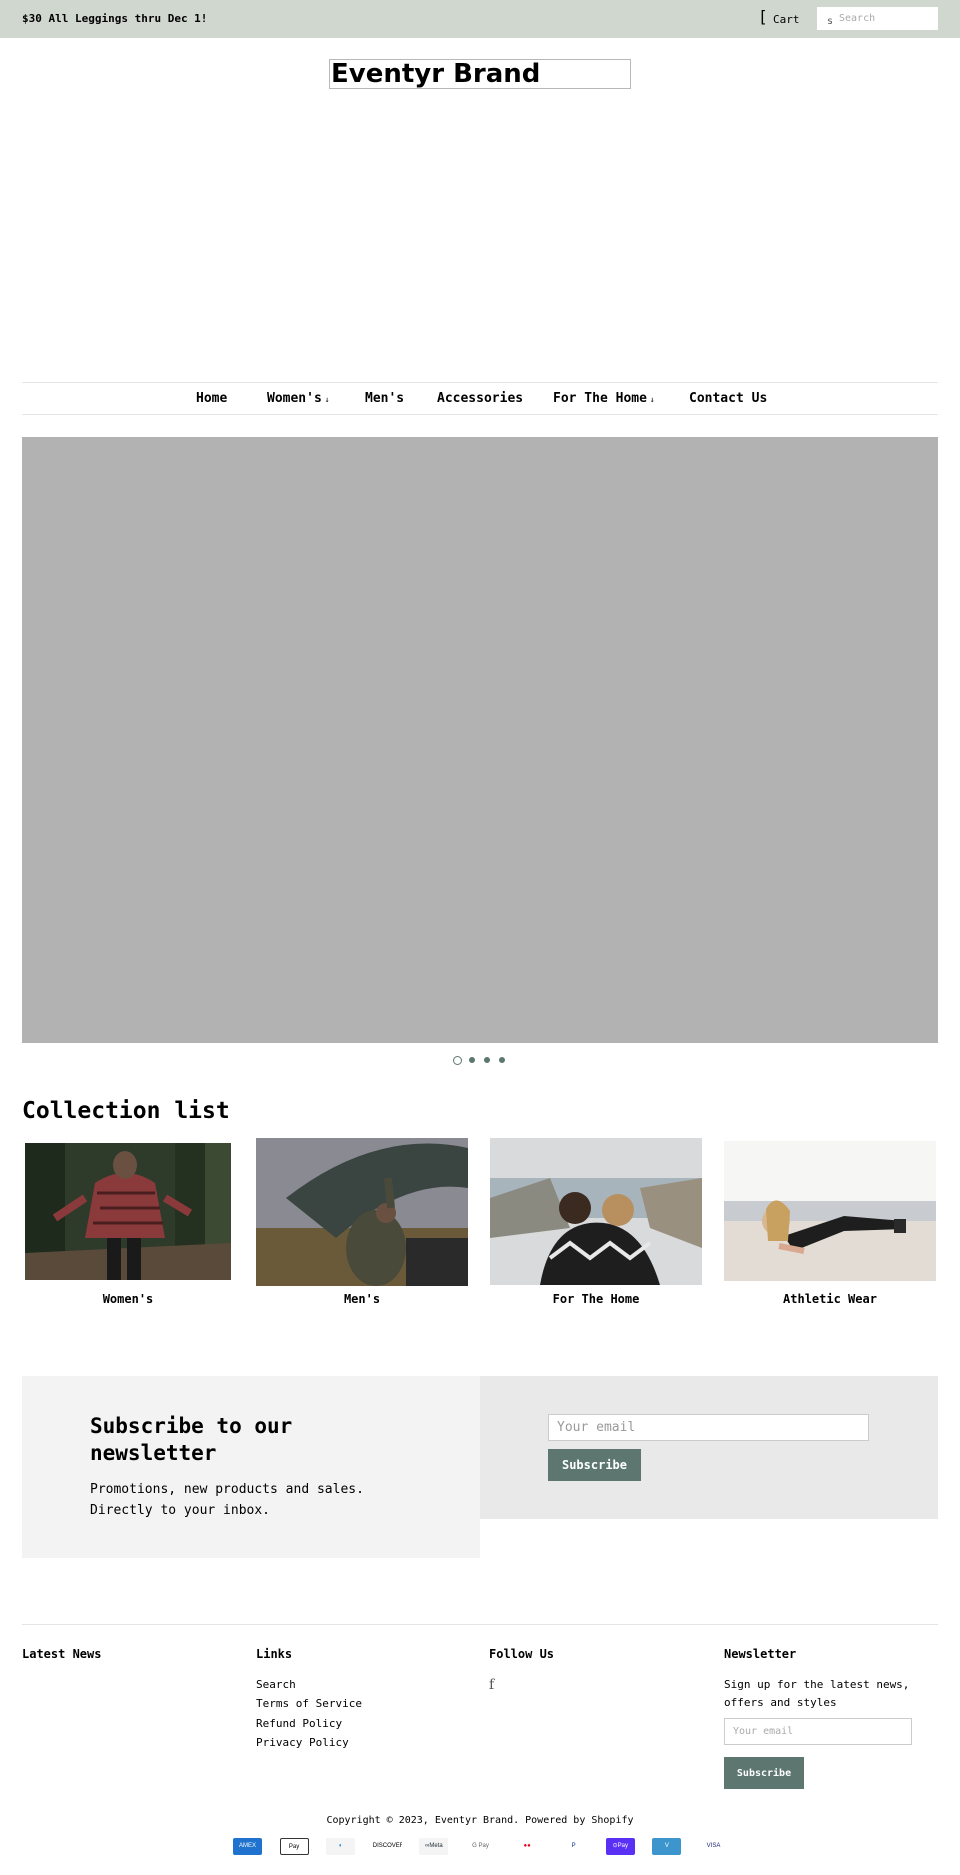 This screenshot has width=960, height=1875. I want to click on nav-item-label: For The Home, so click(600, 398).